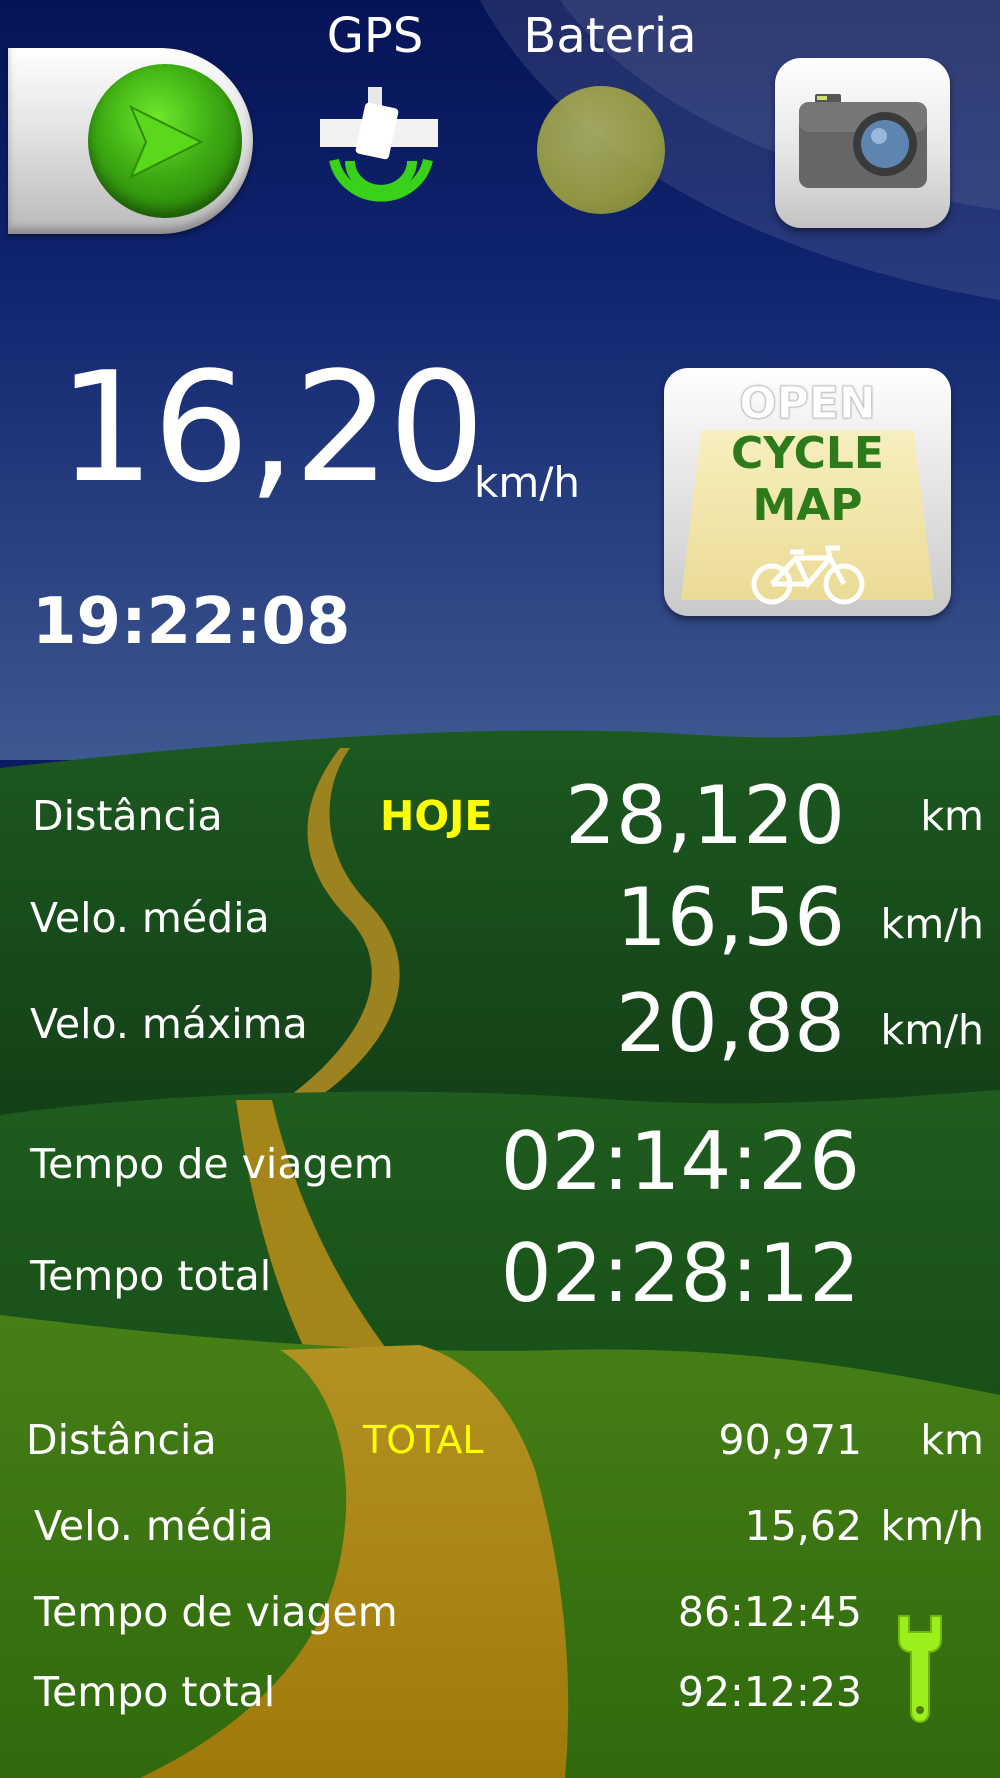 This screenshot has width=1000, height=1778. Describe the element at coordinates (808, 404) in the screenshot. I see `map-button-line1: OPEN` at that location.